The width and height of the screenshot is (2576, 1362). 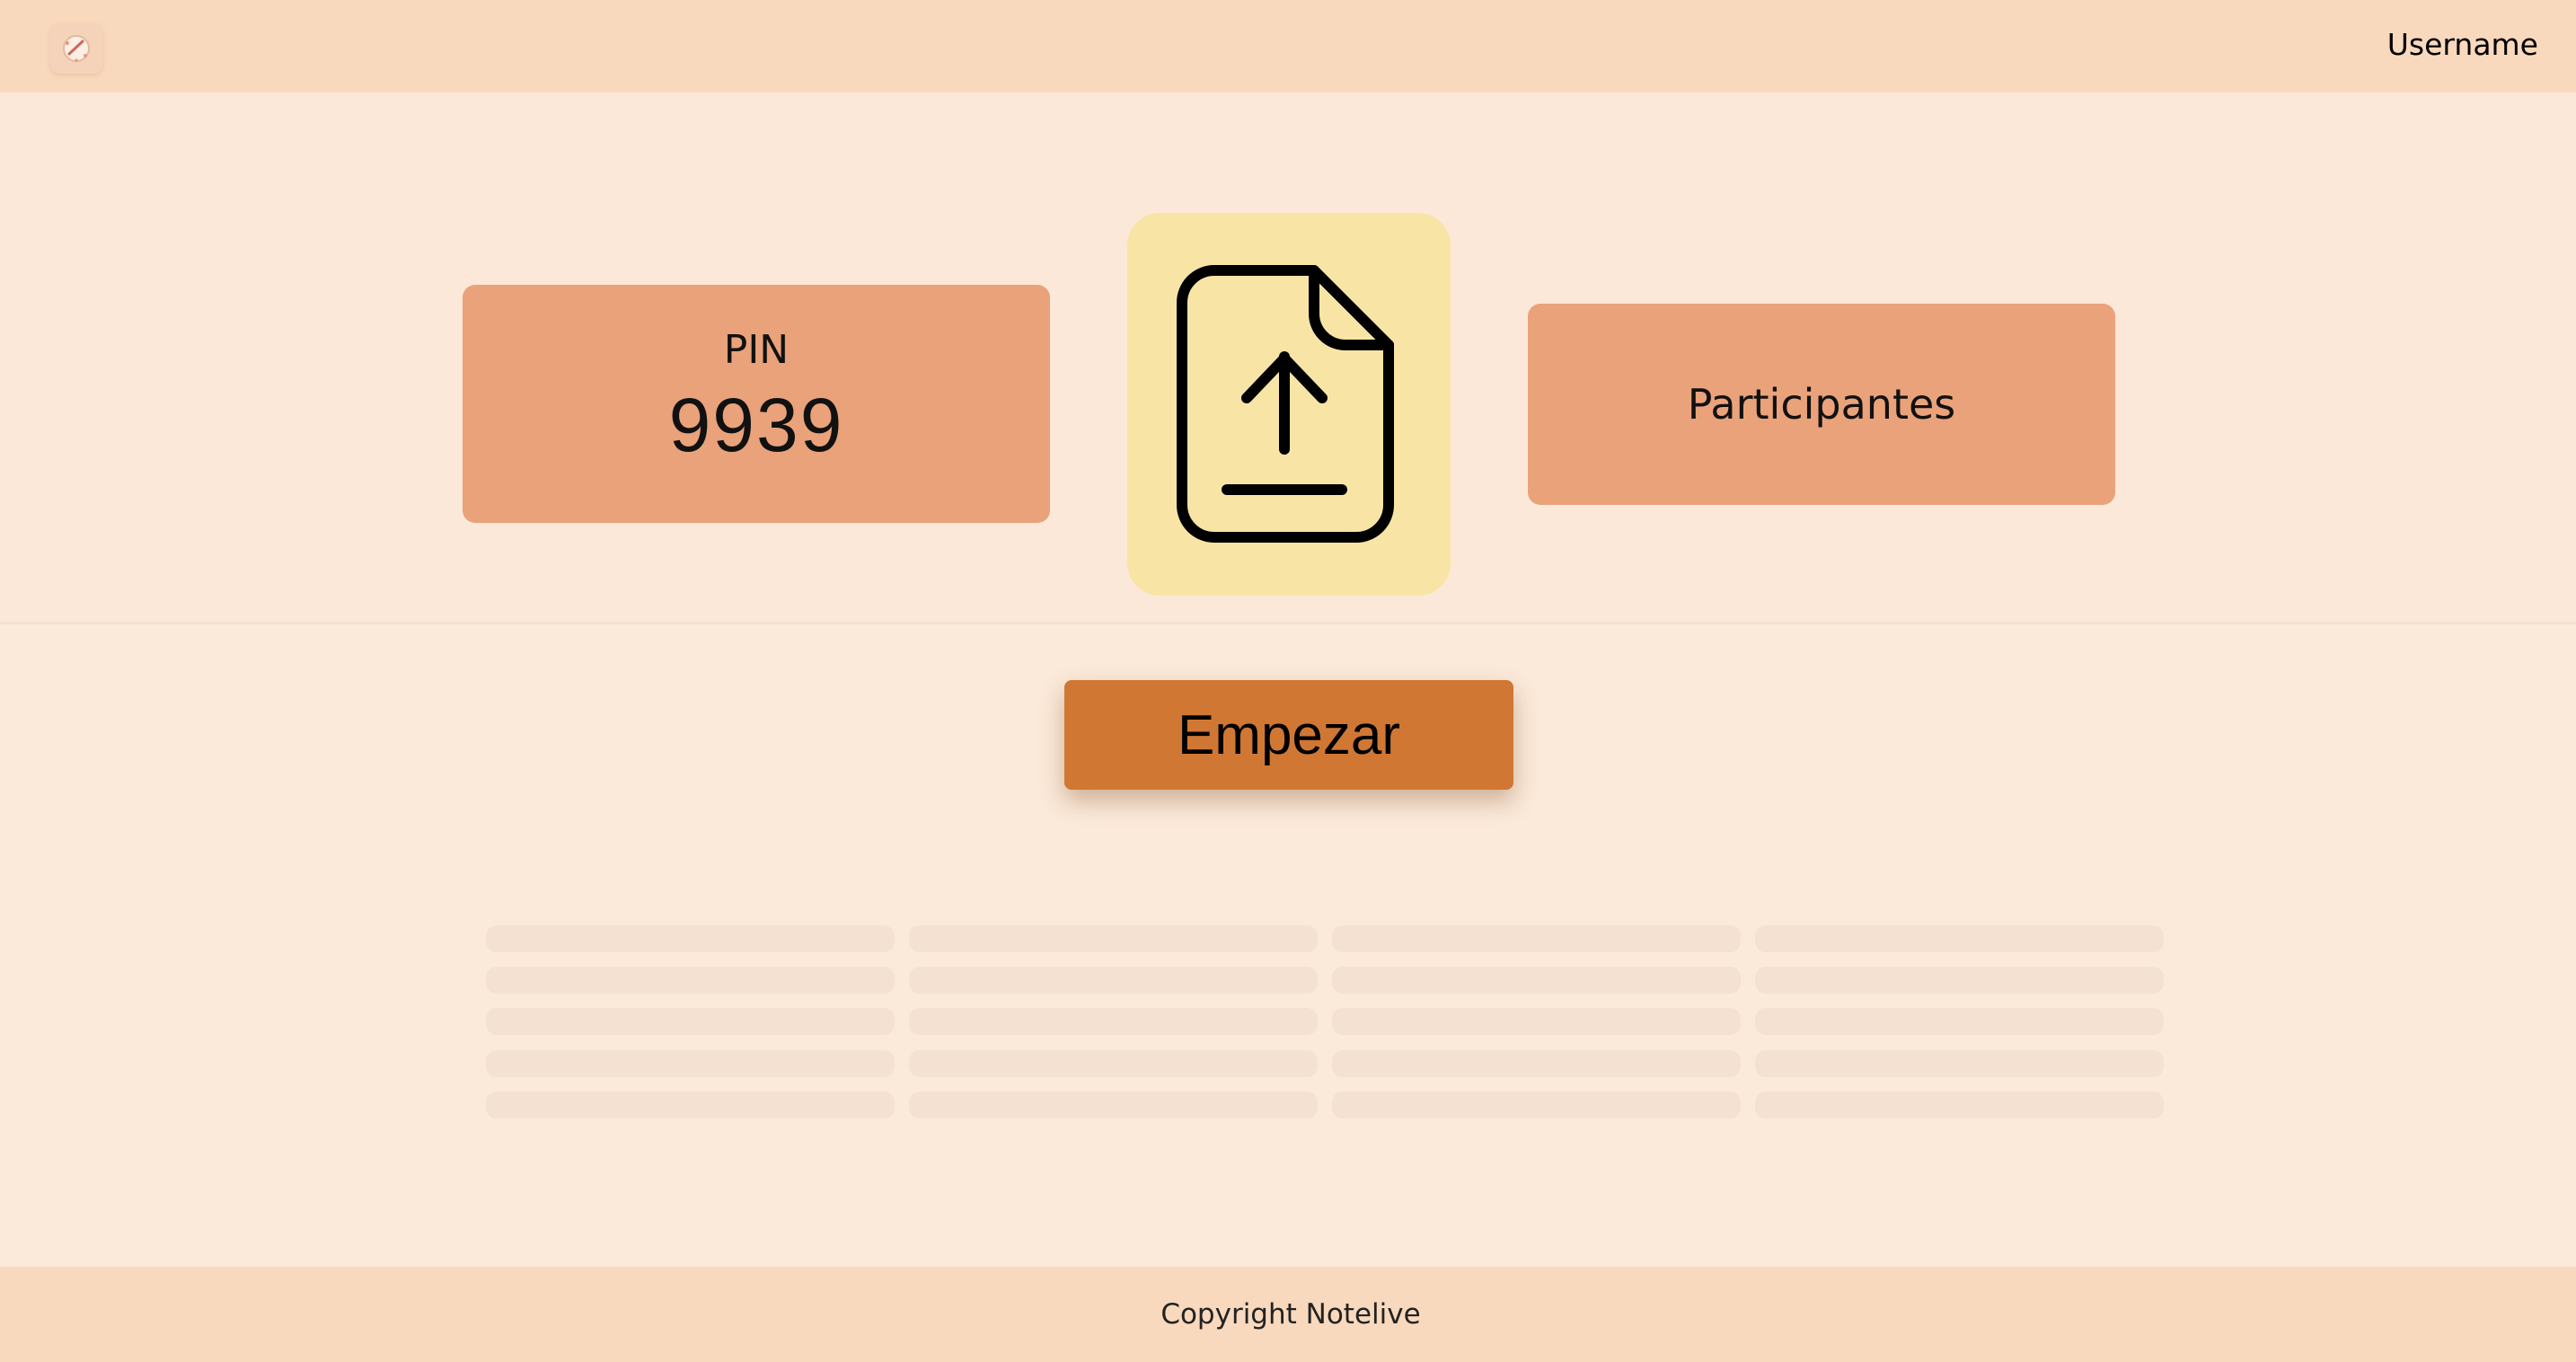 I want to click on app-logo-icon, so click(x=76, y=48).